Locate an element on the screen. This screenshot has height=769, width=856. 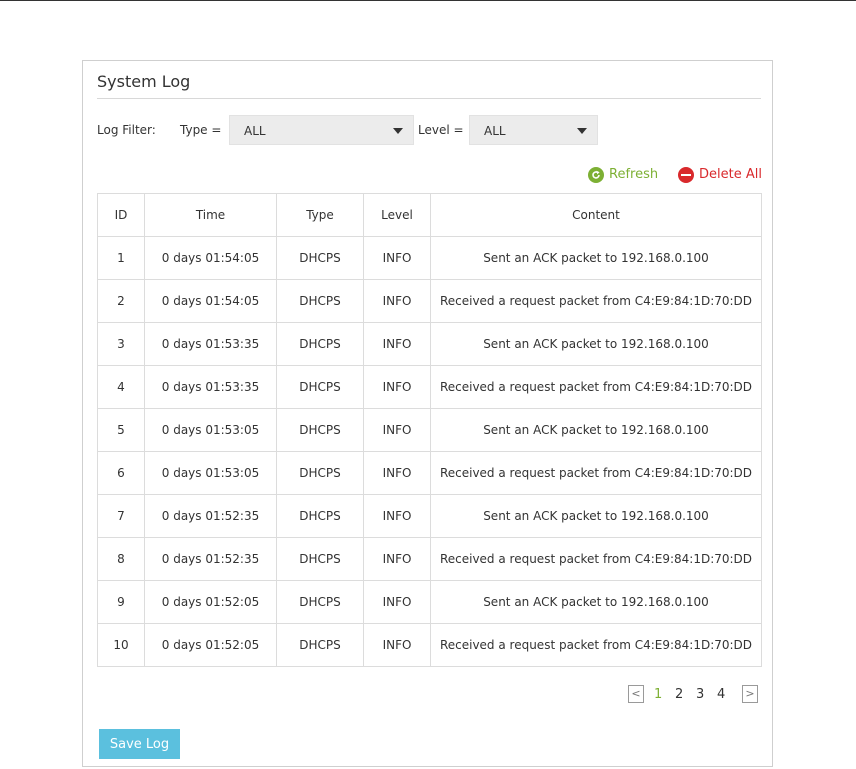
pagination: < 1 2 3 4 > is located at coordinates (680, 695).